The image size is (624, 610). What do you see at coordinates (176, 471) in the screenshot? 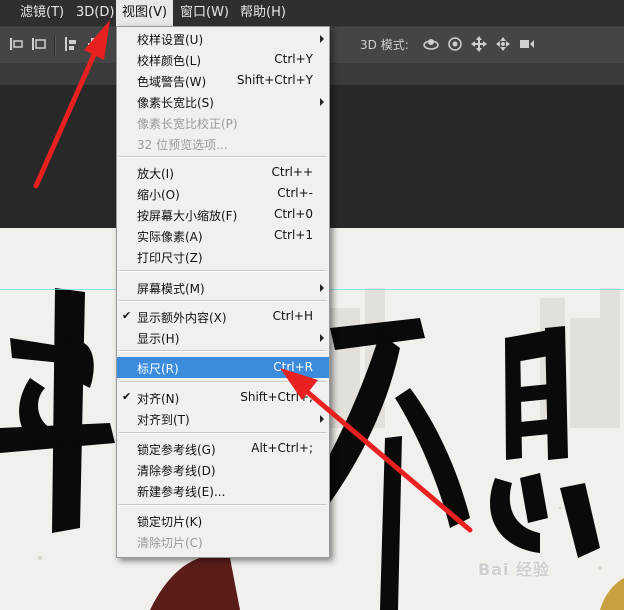
I see `menu-item-label: 清除参考线(D)` at bounding box center [176, 471].